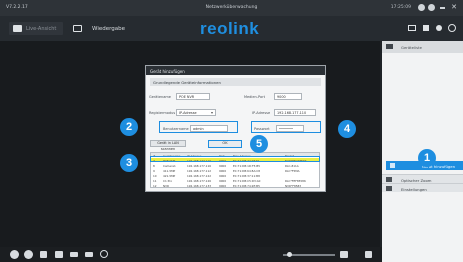 The height and width of the screenshot is (262, 463). I want to click on device-list-label: Geräteliste, so click(411, 47).